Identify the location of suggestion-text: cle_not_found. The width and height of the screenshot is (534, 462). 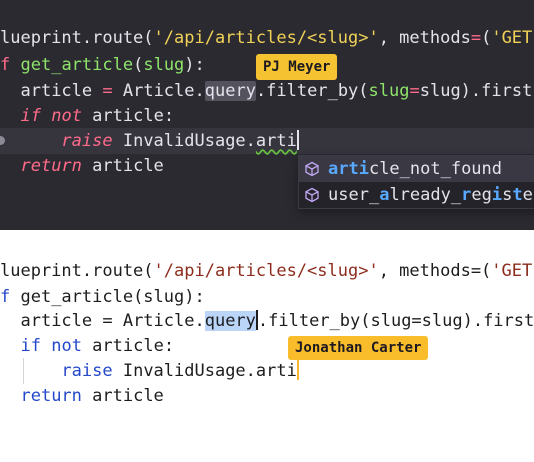
(435, 169).